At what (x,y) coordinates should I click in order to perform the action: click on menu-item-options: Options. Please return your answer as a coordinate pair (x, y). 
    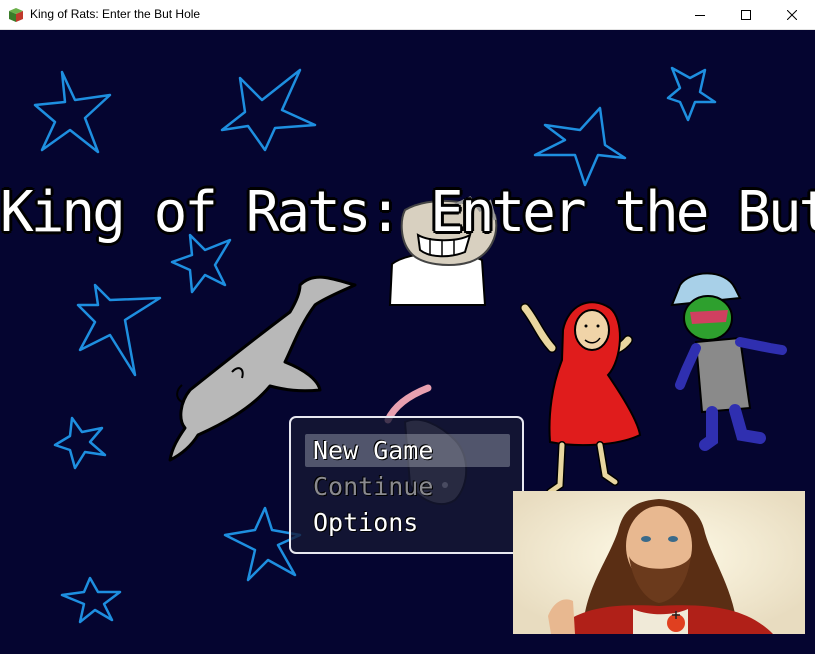
    Looking at the image, I should click on (407, 522).